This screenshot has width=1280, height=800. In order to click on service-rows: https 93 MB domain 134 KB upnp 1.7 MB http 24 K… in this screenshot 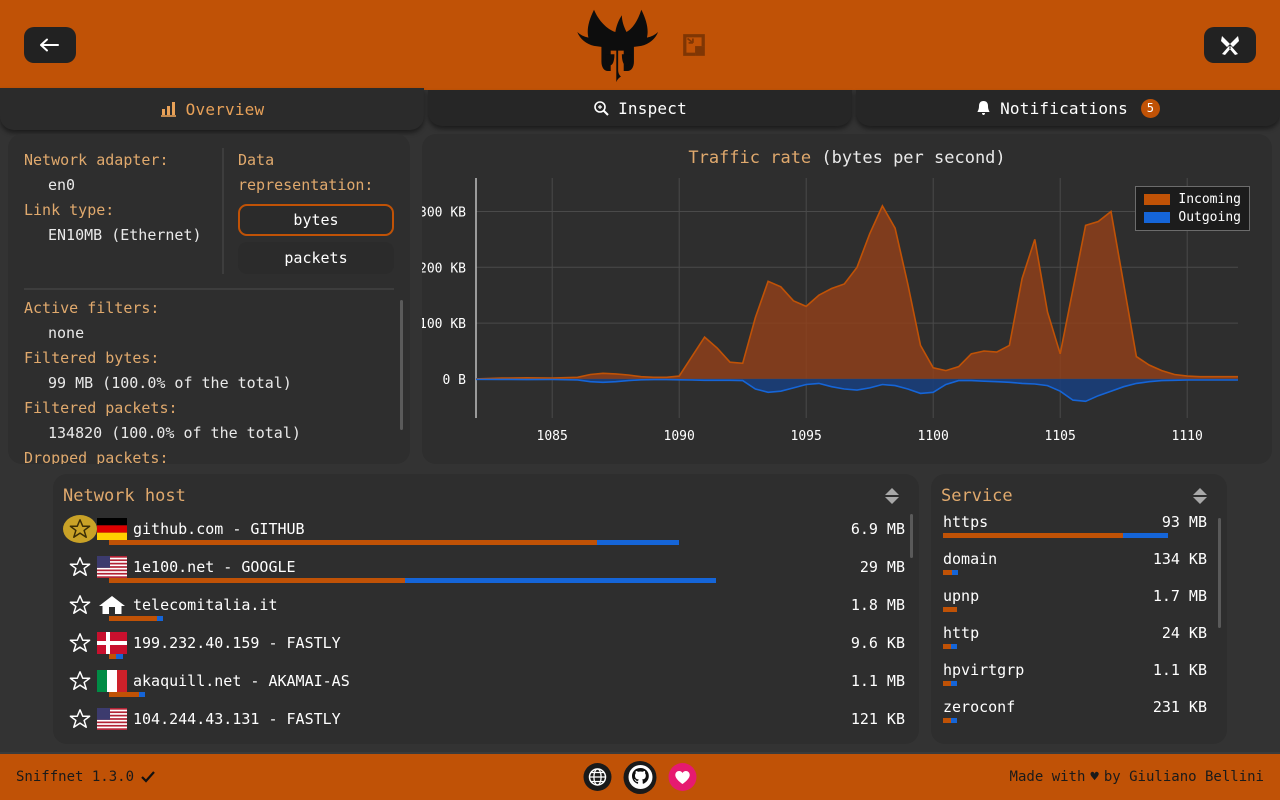, I will do `click(1079, 621)`.